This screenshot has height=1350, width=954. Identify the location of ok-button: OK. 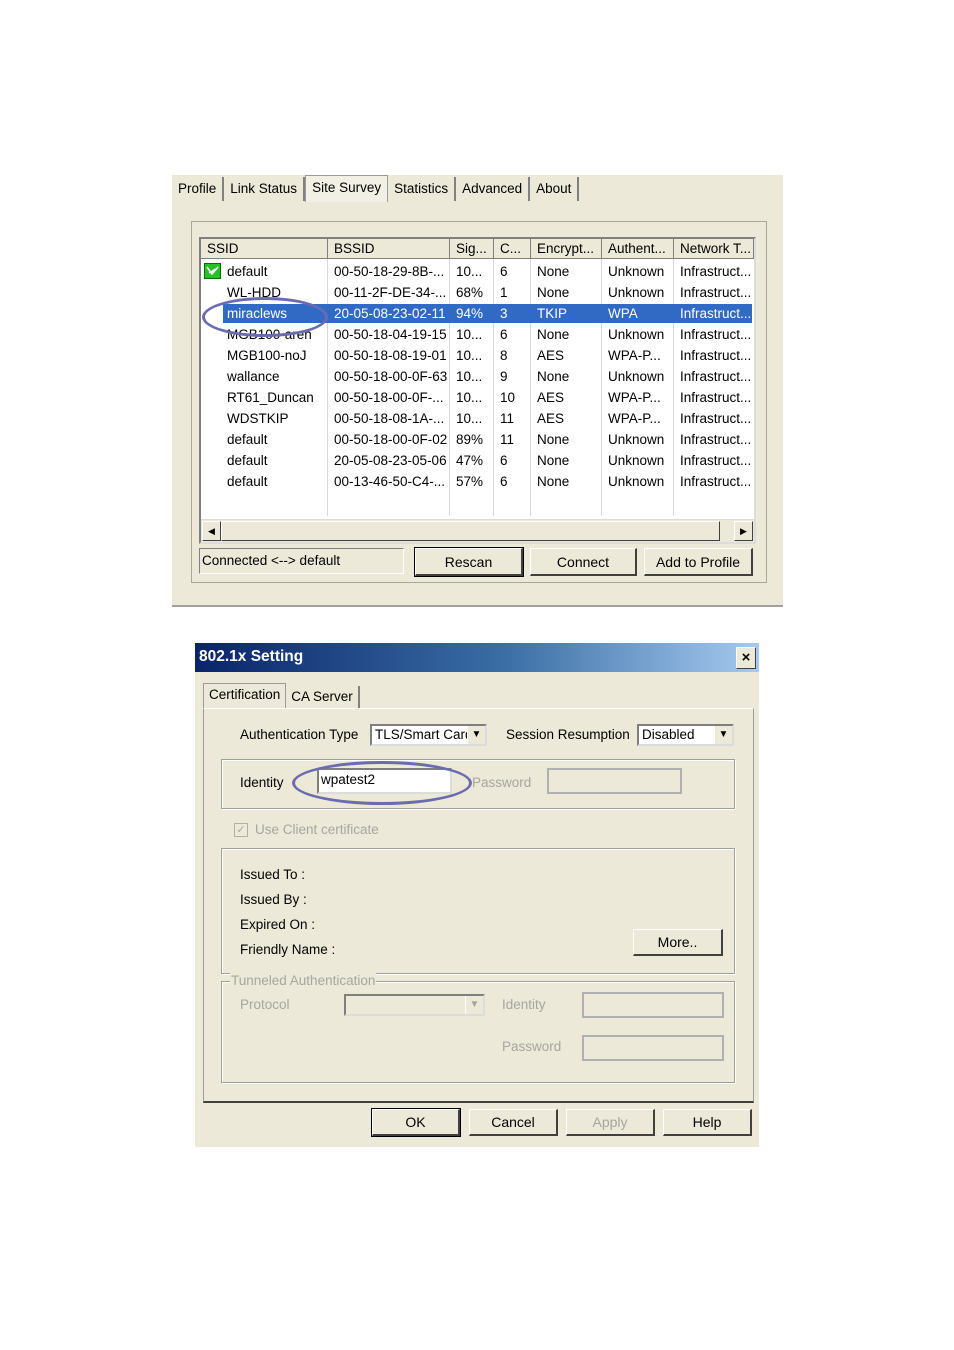
(416, 1122).